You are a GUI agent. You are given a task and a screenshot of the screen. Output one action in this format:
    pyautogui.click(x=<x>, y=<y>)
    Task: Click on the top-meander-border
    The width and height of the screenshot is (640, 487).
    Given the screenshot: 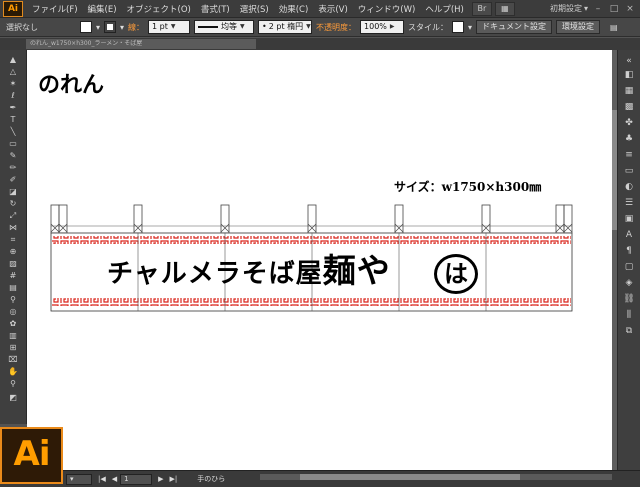 What is the action you would take?
    pyautogui.click(x=311, y=240)
    